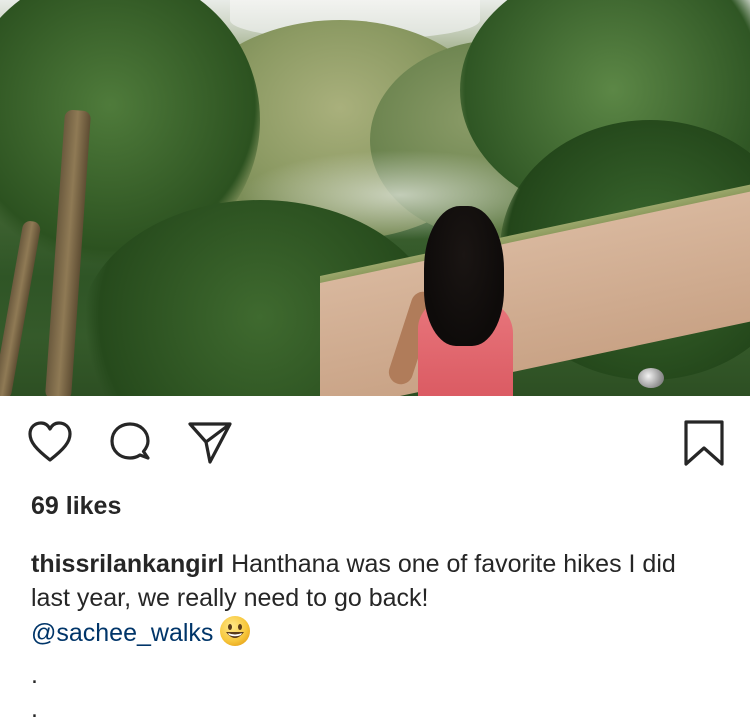  Describe the element at coordinates (235, 631) in the screenshot. I see `grinning-face-emoji-icon` at that location.